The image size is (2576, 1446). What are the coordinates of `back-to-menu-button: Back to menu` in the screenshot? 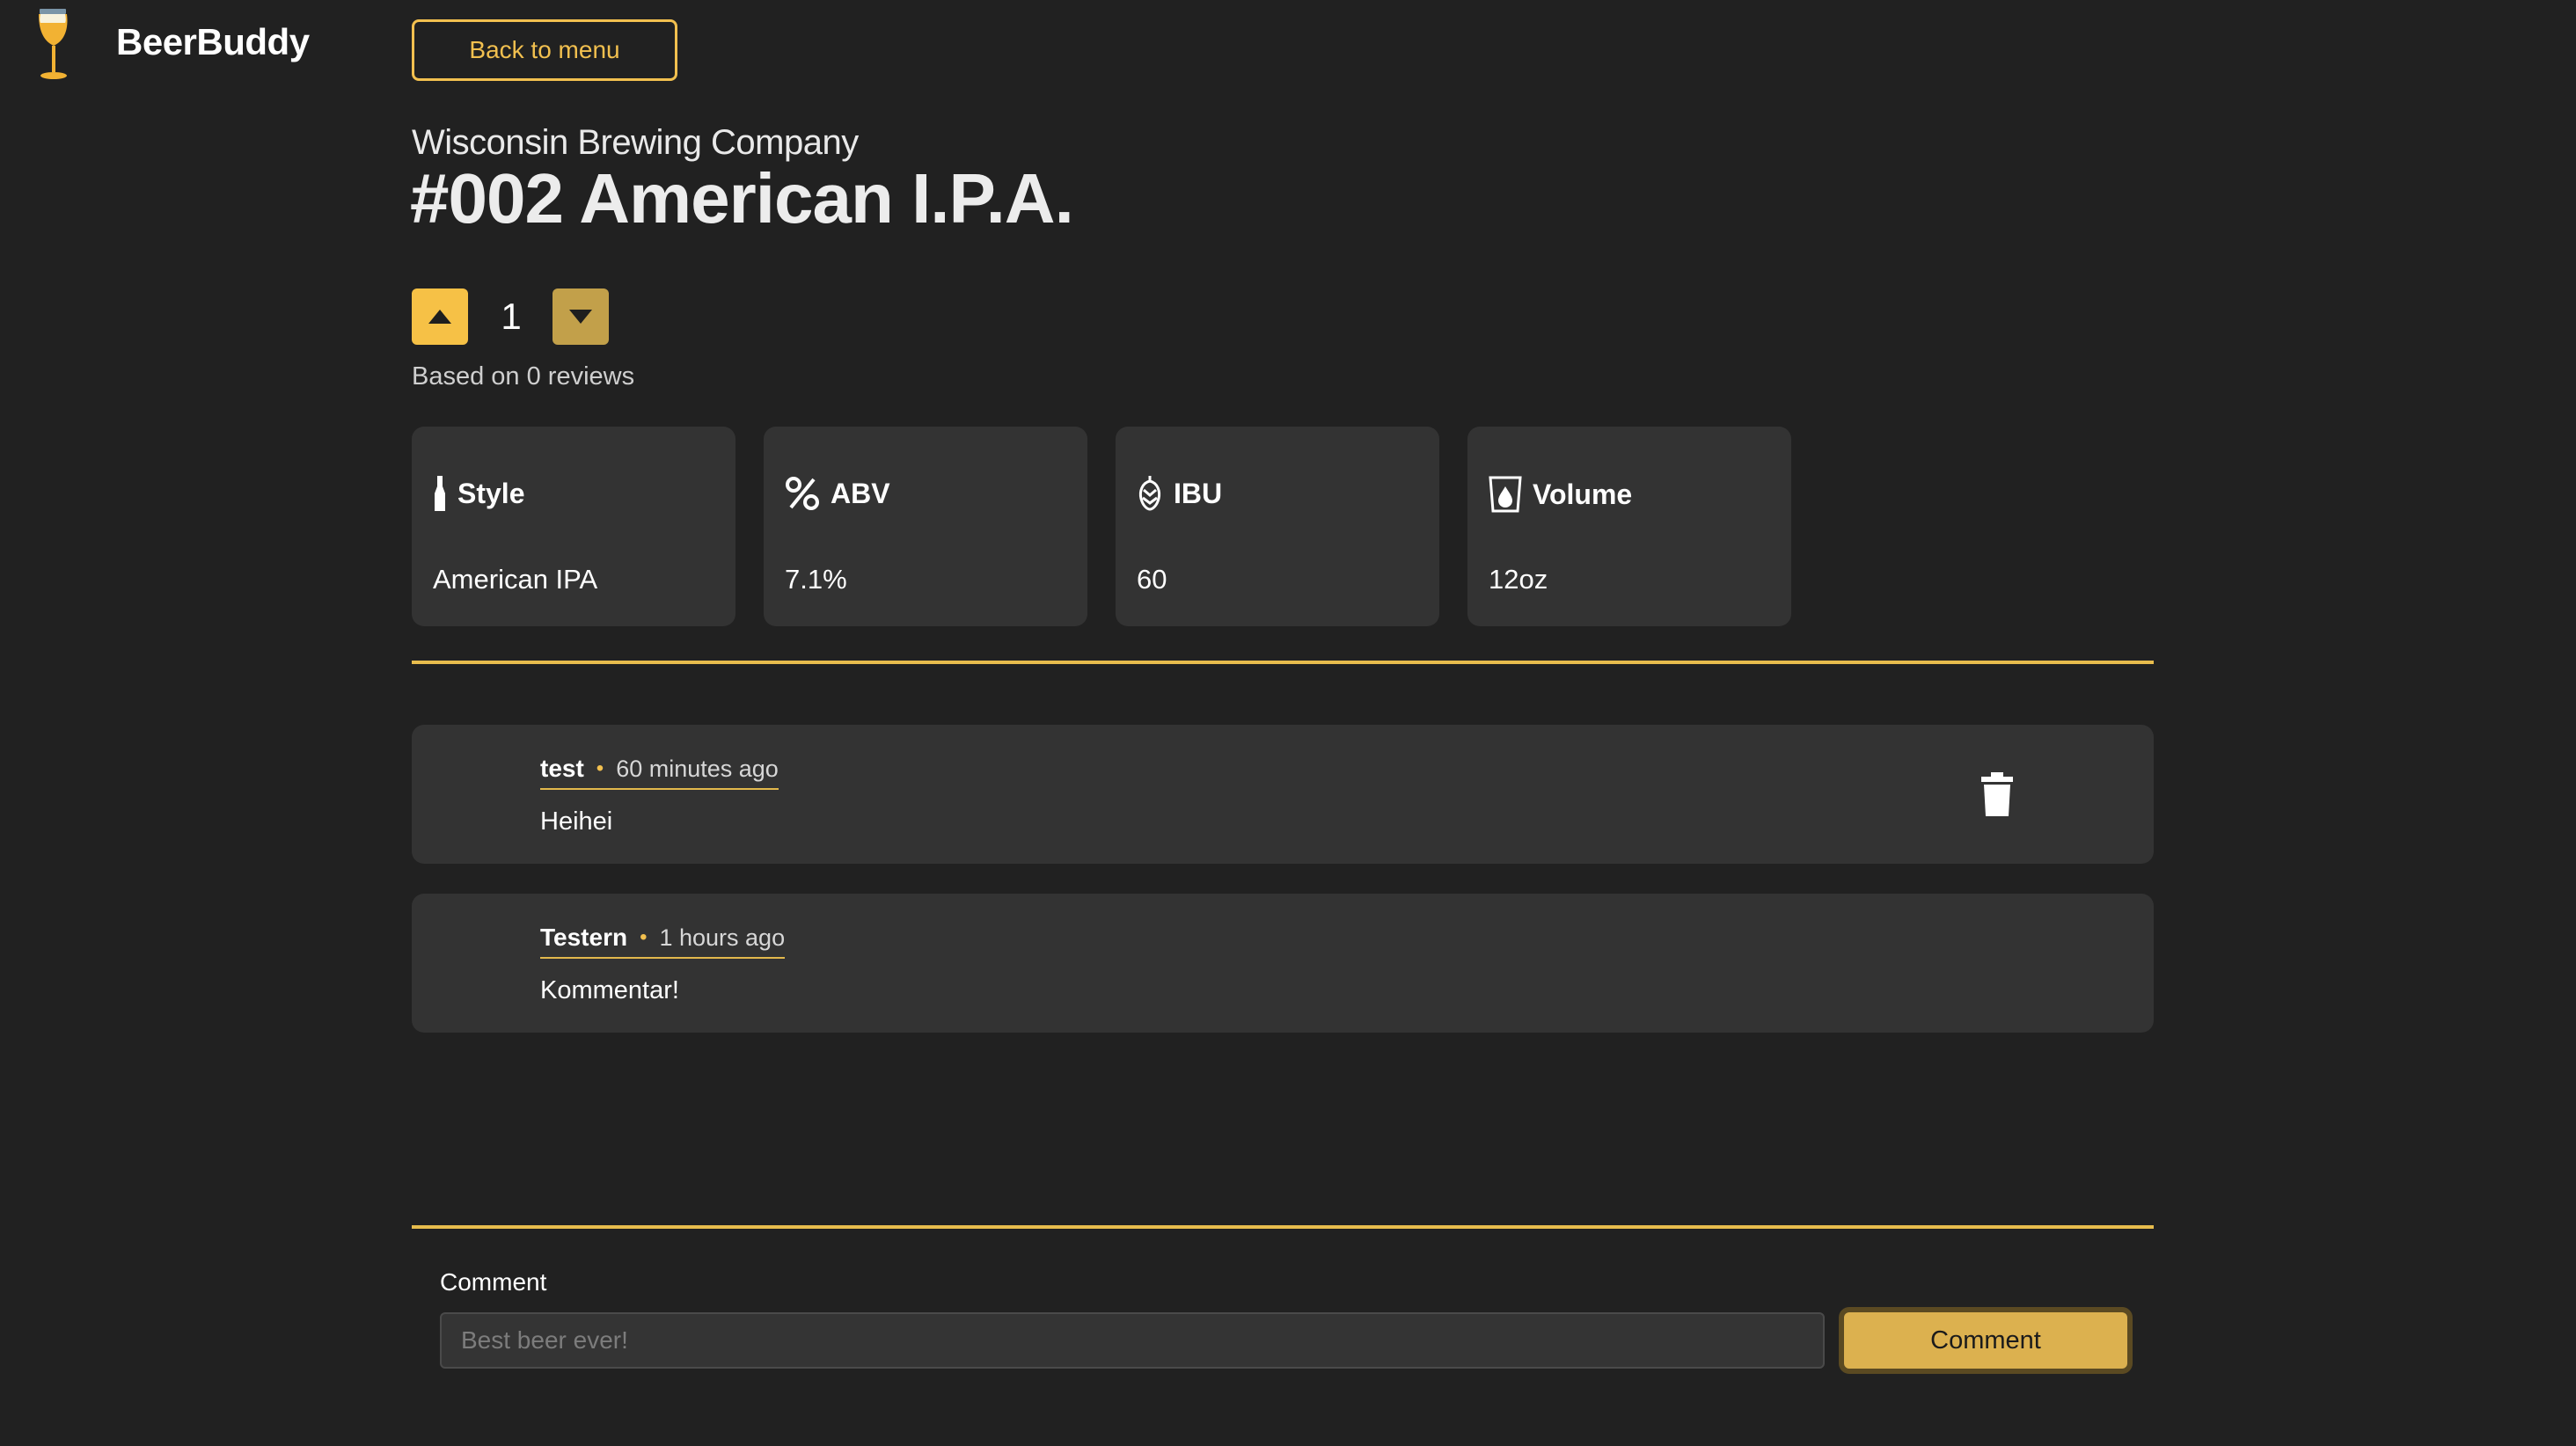 It's located at (544, 50).